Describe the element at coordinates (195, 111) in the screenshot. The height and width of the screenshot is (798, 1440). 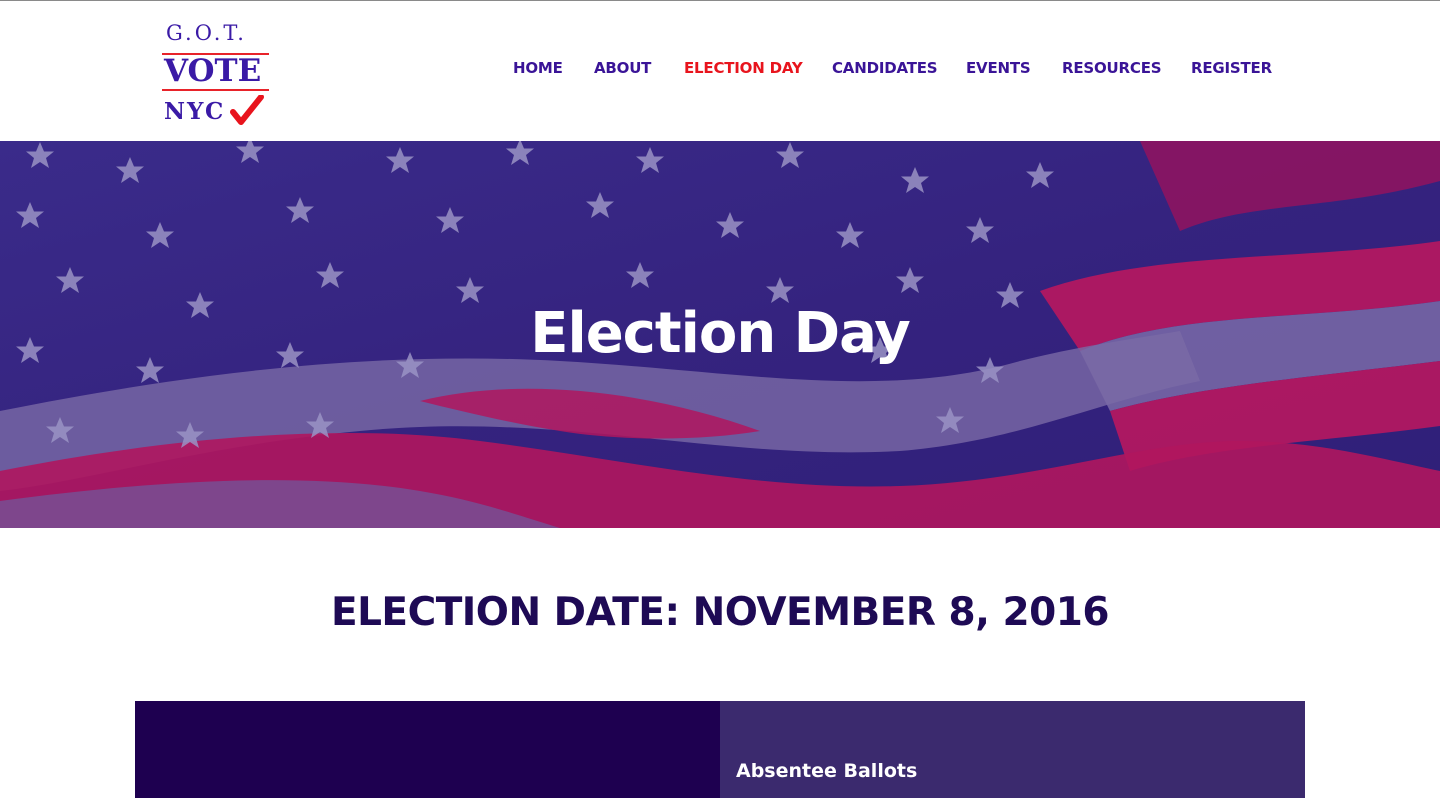
I see `logo-line-nyc: NYC` at that location.